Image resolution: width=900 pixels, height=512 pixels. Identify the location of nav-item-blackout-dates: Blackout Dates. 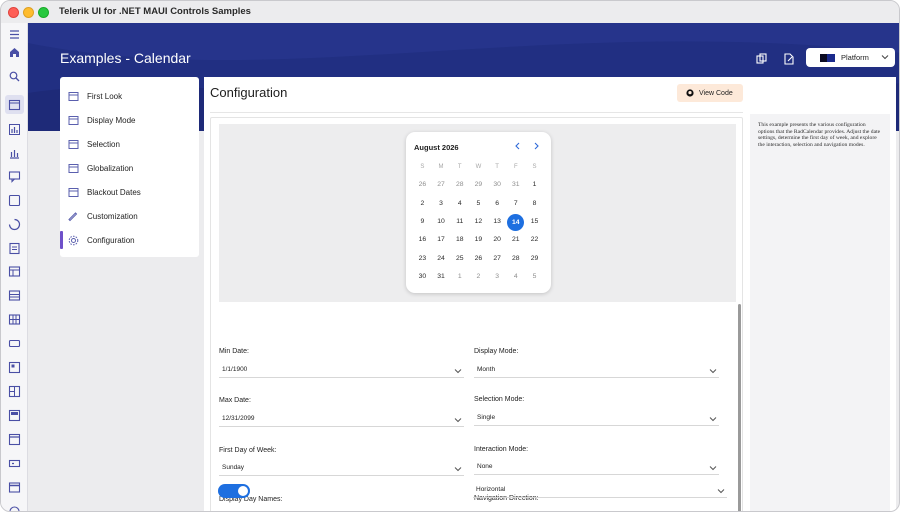
(129, 192).